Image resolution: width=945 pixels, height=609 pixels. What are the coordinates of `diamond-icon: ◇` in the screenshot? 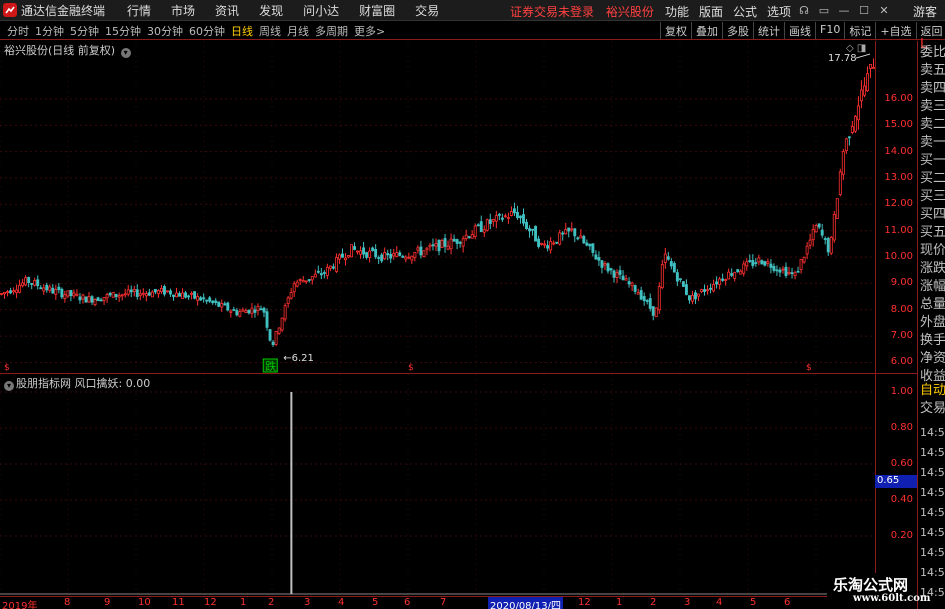 It's located at (850, 48).